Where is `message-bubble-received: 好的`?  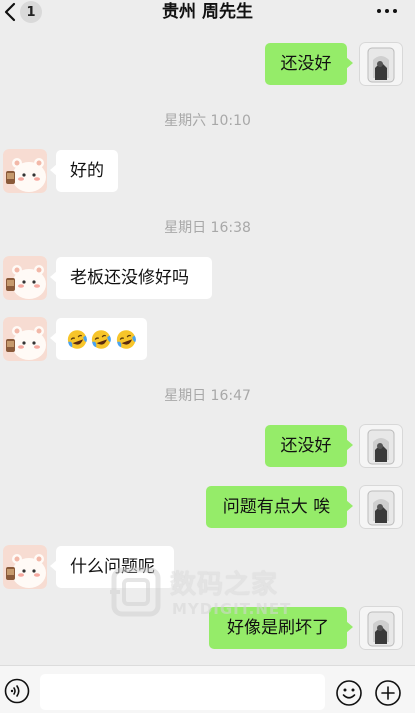 message-bubble-received: 好的 is located at coordinates (84, 171).